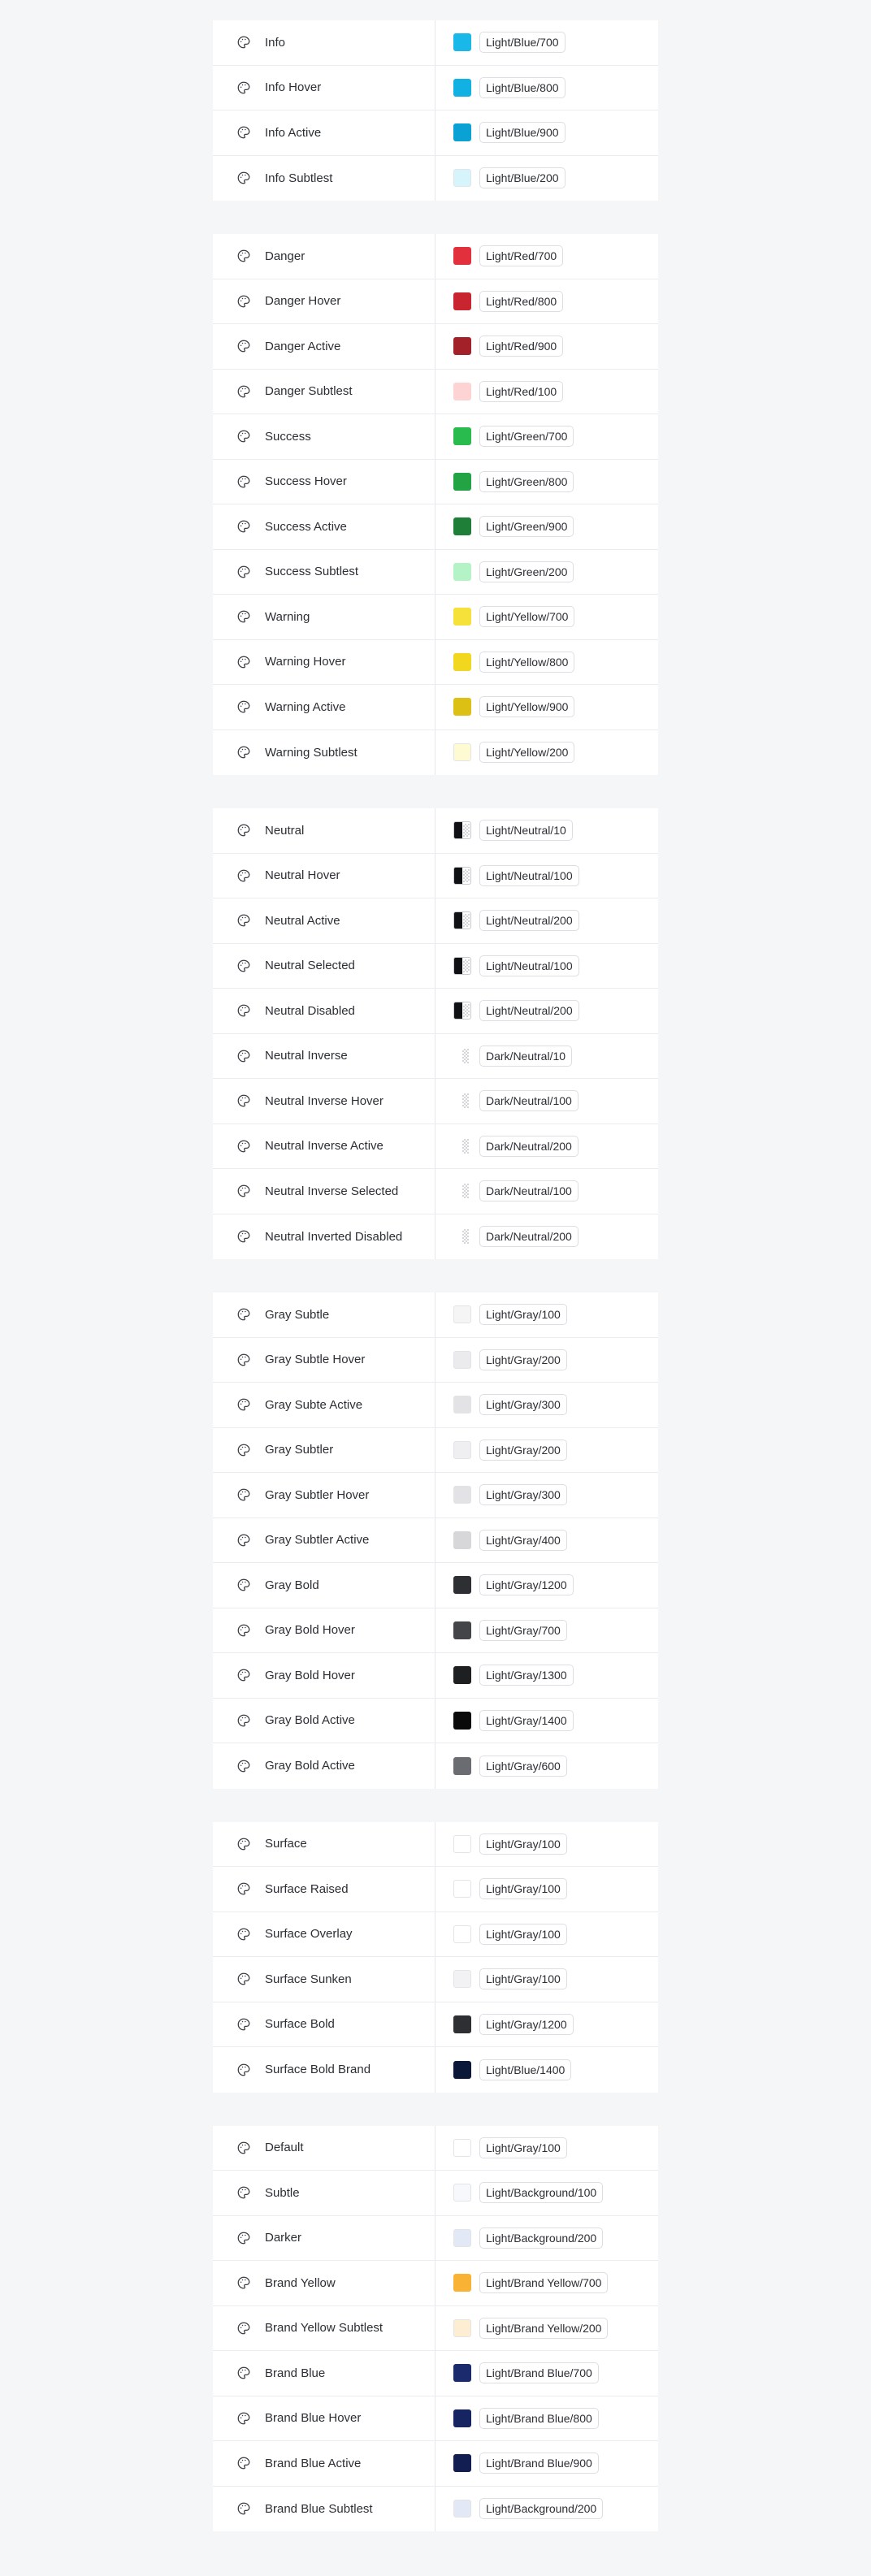 The image size is (871, 2576). What do you see at coordinates (324, 2327) in the screenshot?
I see `token-name-cell: Brand Yellow Subtlest` at bounding box center [324, 2327].